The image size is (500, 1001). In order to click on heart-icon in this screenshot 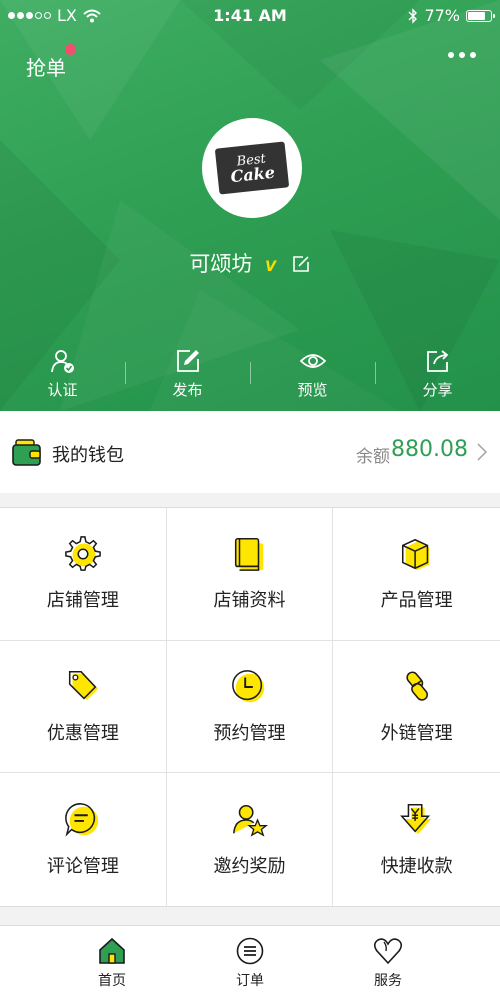, I will do `click(388, 951)`.